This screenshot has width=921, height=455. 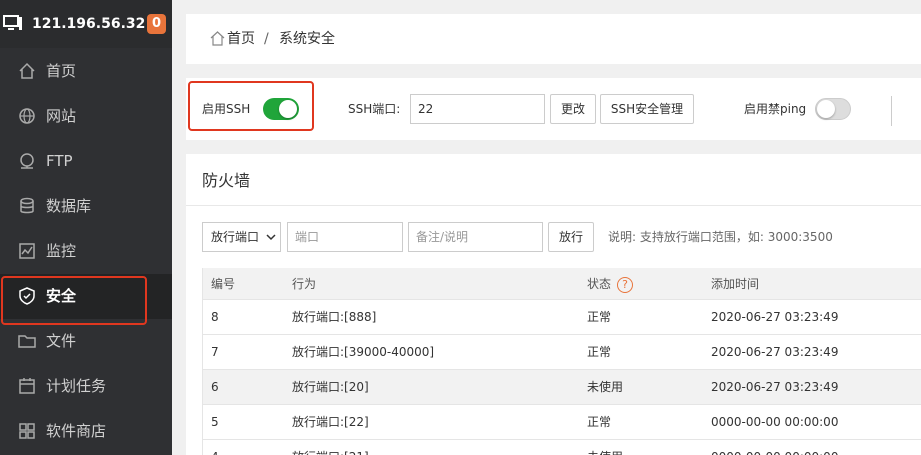 I want to click on column-header: 行为, so click(x=304, y=284).